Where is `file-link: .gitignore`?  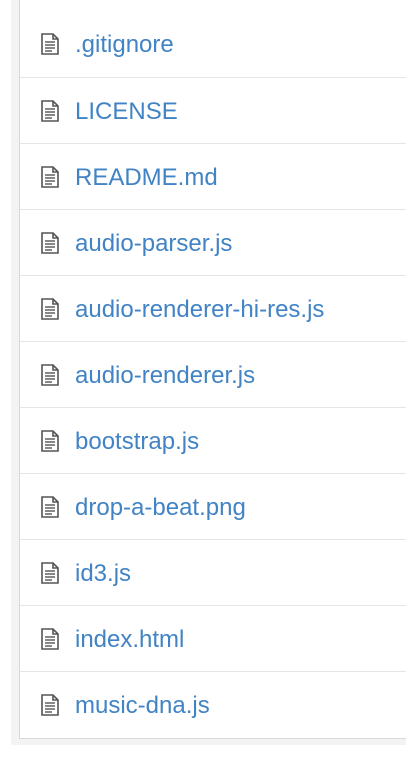 file-link: .gitignore is located at coordinates (124, 45).